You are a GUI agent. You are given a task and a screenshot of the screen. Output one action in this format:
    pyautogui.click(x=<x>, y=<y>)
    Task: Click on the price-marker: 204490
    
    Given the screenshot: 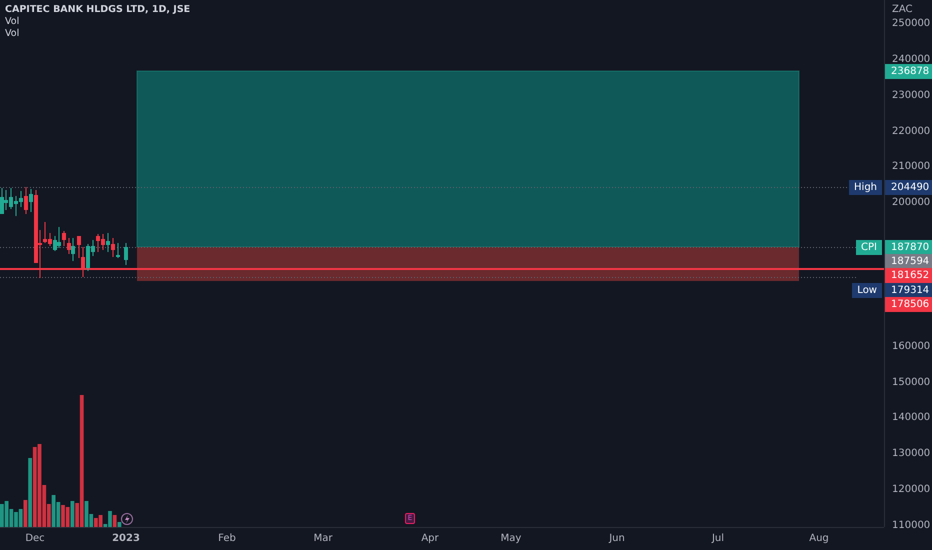 What is the action you would take?
    pyautogui.click(x=908, y=187)
    